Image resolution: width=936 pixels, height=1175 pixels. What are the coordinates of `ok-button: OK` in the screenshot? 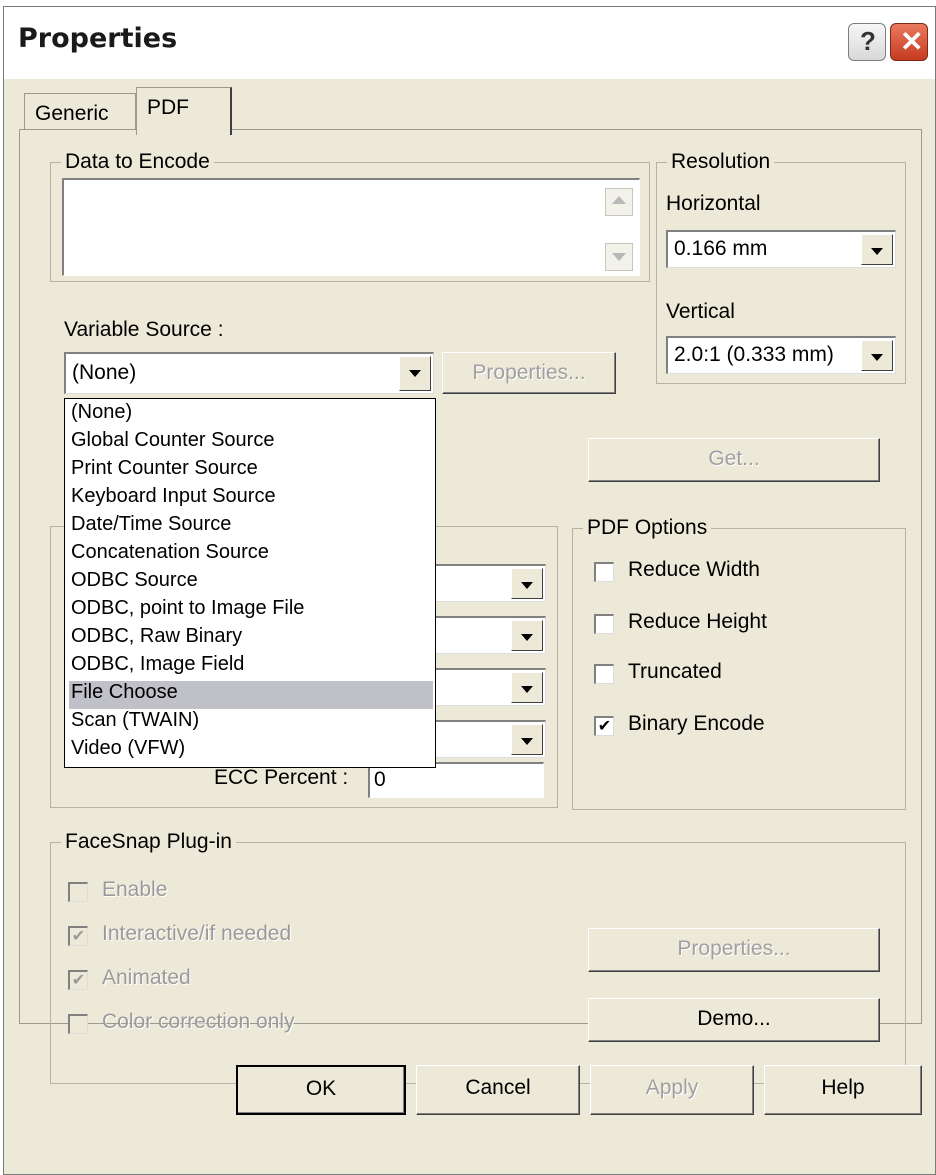 It's located at (321, 1090).